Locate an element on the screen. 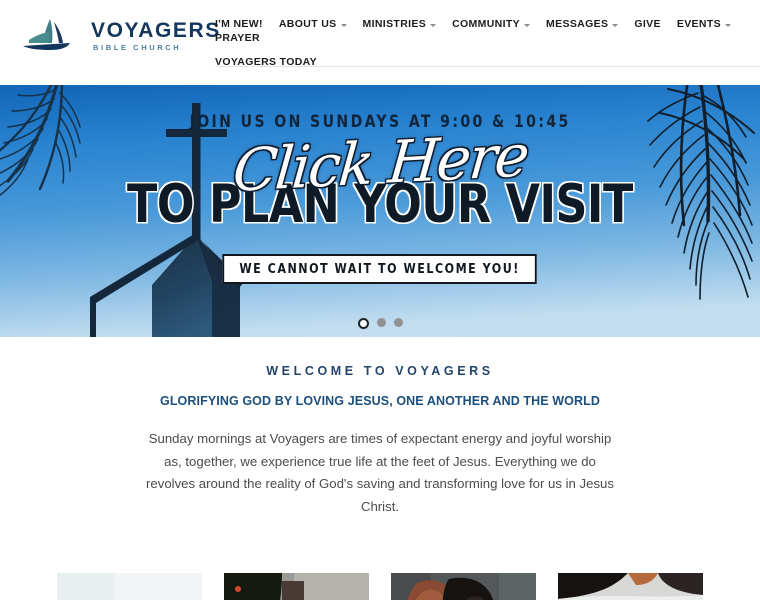 This screenshot has width=760, height=600. nav-row-secondary: VOYAGERS TODAY is located at coordinates (487, 63).